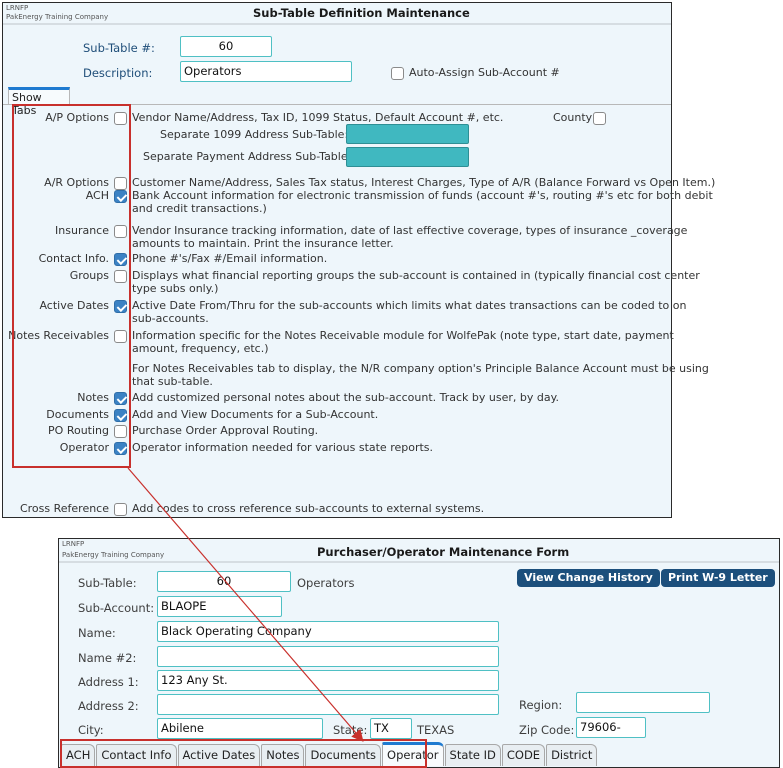  Describe the element at coordinates (254, 134) in the screenshot. I see `separate-1099-label: Separate 1099 Address Sub-Table:` at that location.